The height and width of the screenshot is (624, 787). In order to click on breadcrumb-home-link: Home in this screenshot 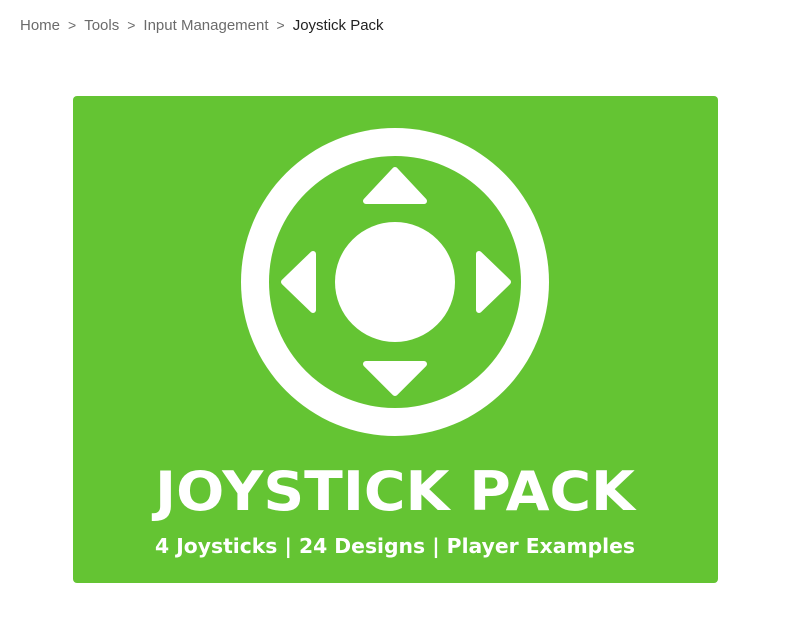, I will do `click(40, 25)`.